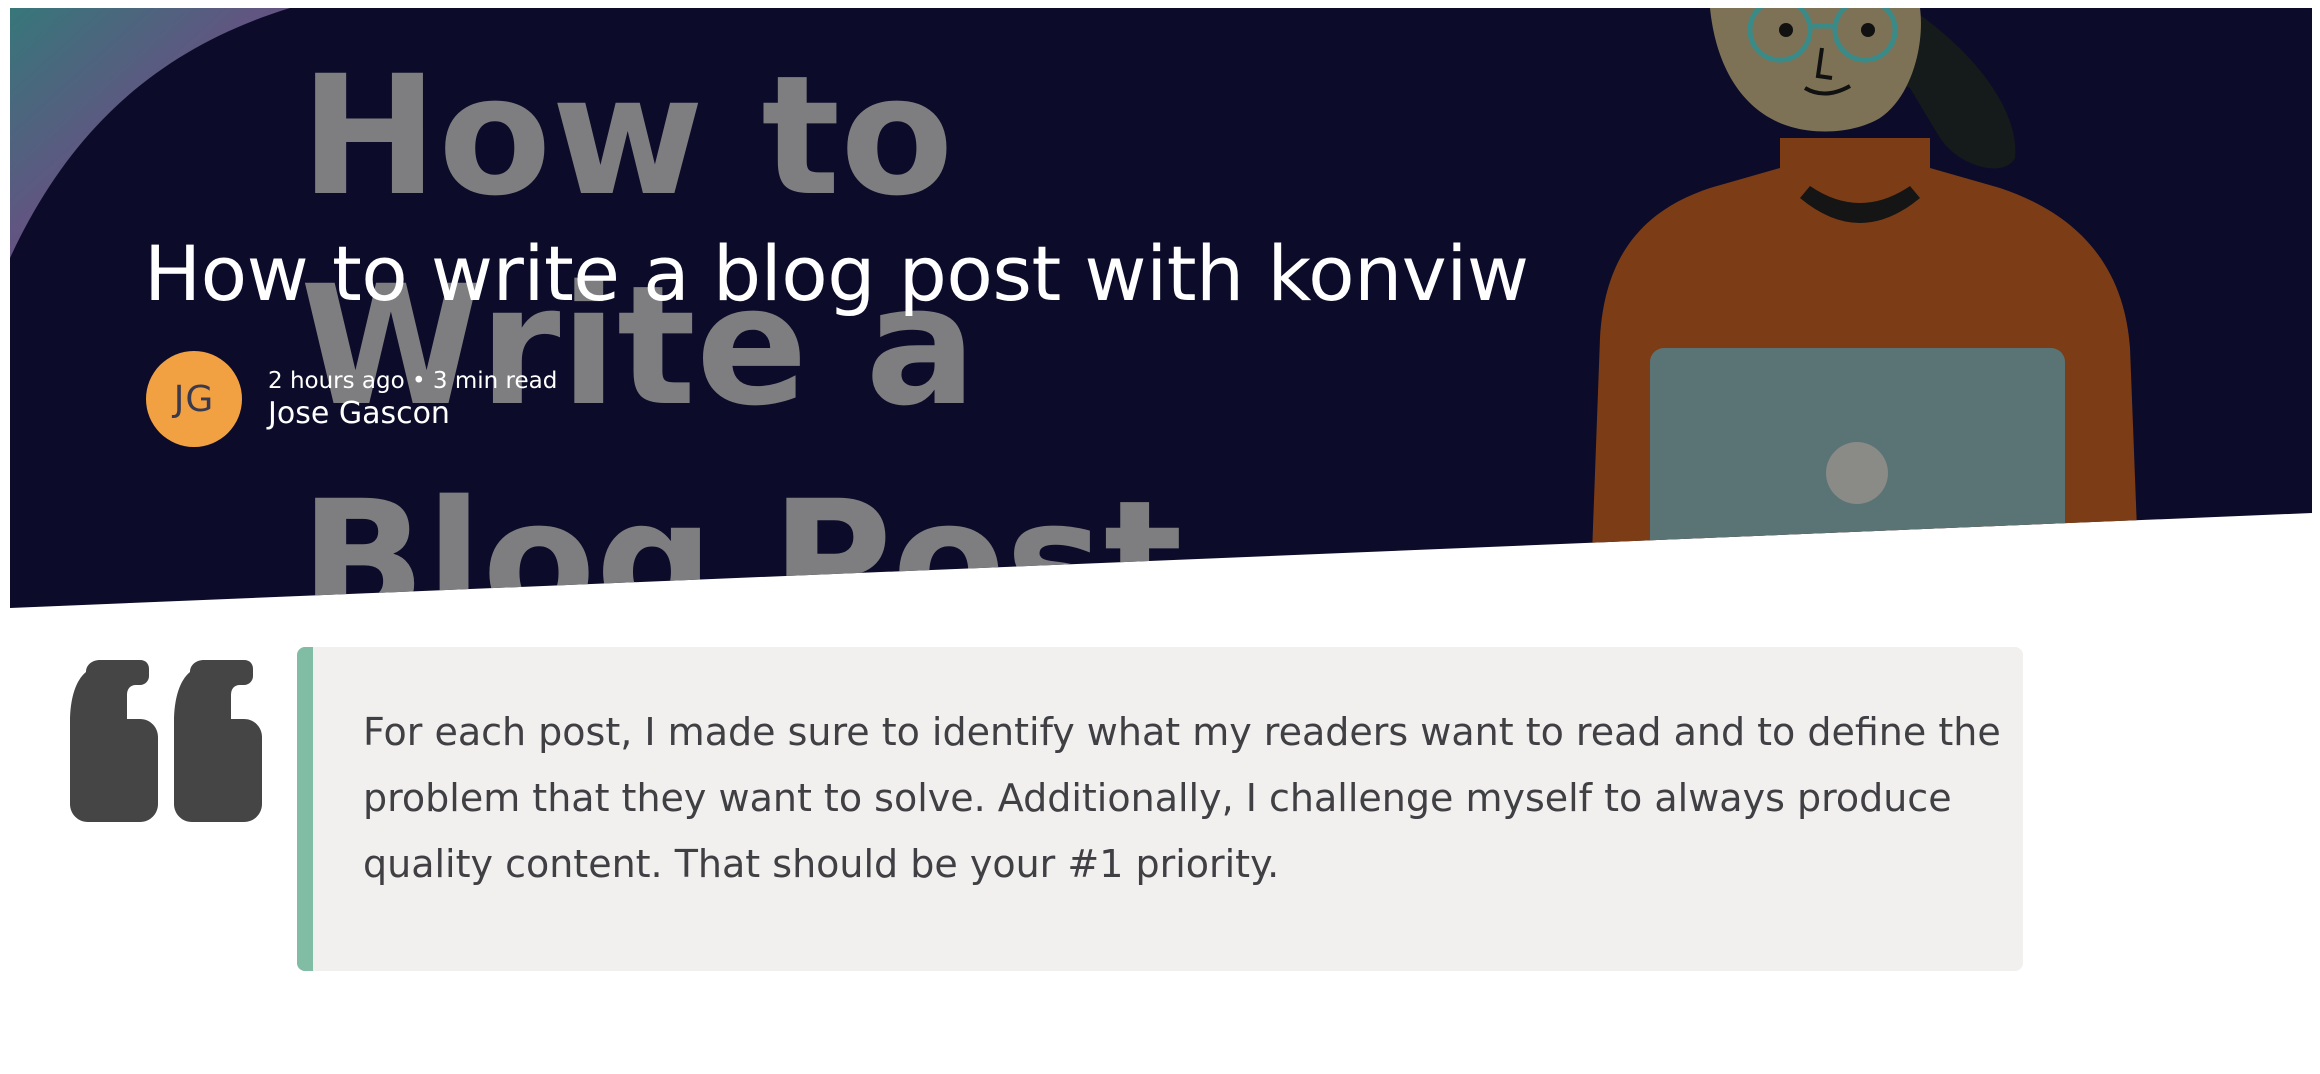 Image resolution: width=2320 pixels, height=1074 pixels. I want to click on author-name: Jose Gascon, so click(412, 414).